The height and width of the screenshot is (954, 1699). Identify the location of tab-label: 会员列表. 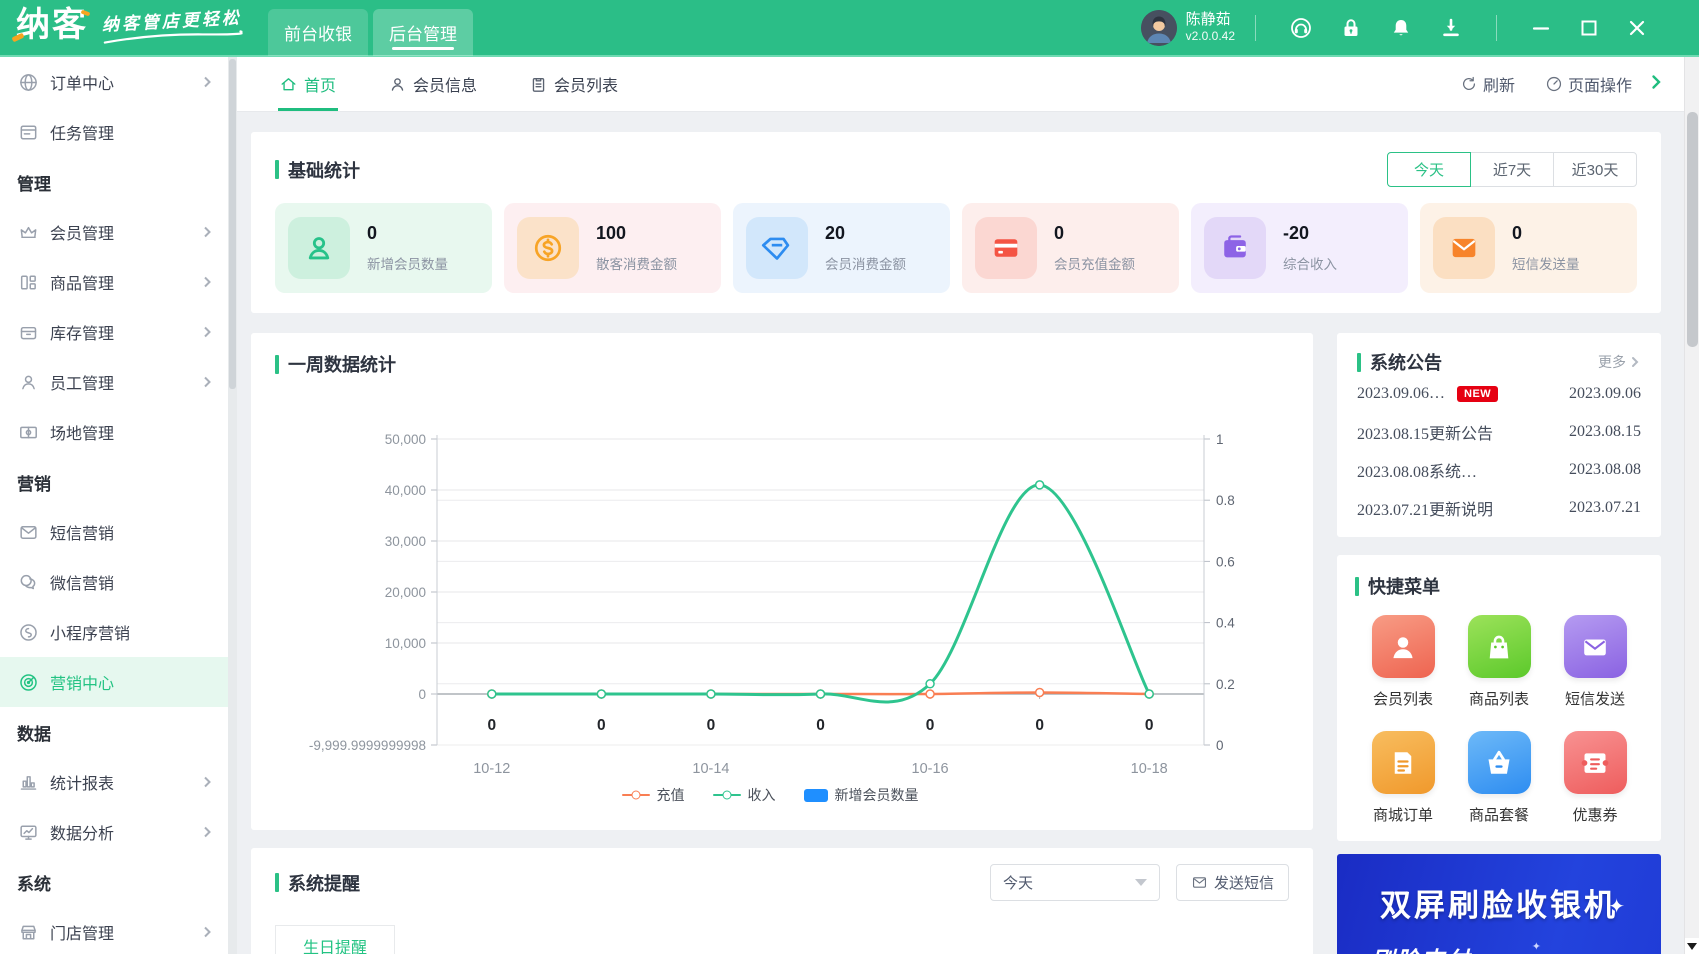
(586, 86).